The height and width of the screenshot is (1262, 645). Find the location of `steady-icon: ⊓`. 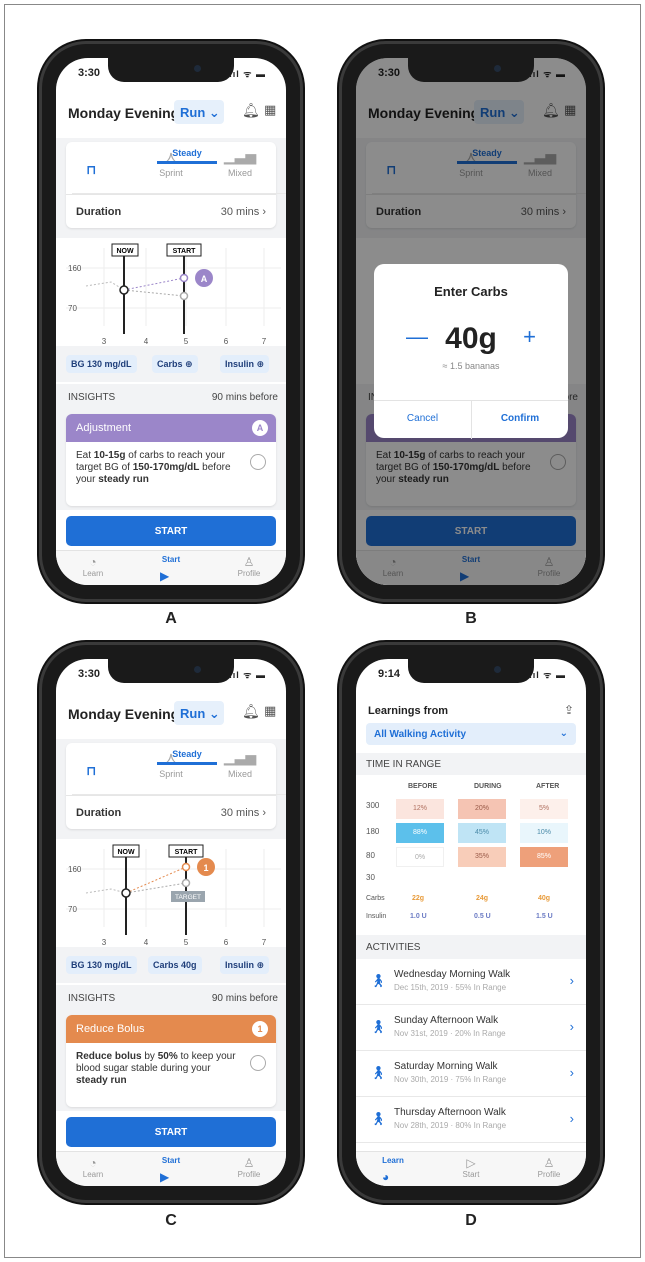

steady-icon: ⊓ is located at coordinates (91, 169).